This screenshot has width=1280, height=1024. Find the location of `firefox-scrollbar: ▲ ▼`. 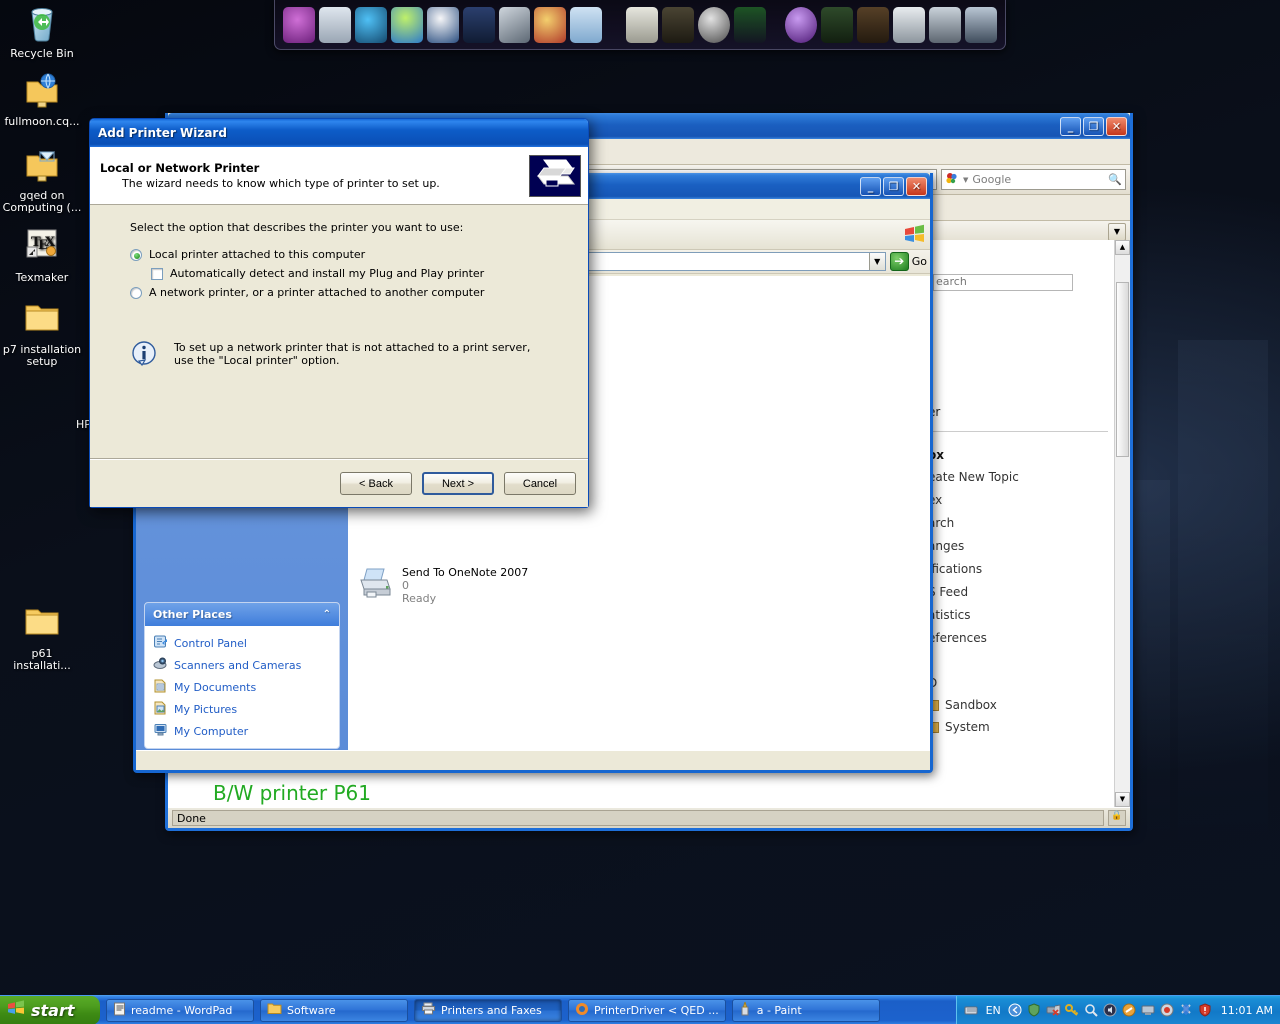

firefox-scrollbar: ▲ ▼ is located at coordinates (1122, 523).